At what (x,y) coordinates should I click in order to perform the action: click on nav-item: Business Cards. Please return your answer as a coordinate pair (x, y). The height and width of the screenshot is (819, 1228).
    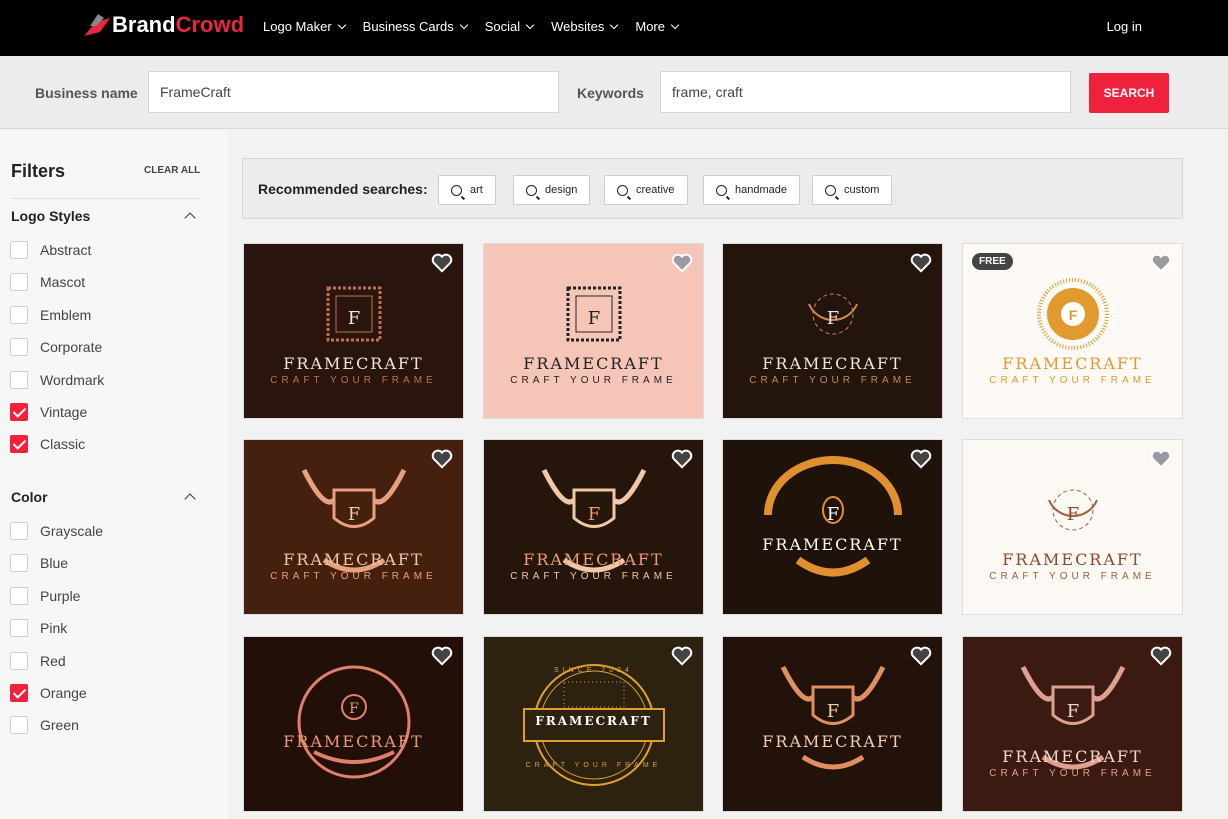
    Looking at the image, I should click on (415, 26).